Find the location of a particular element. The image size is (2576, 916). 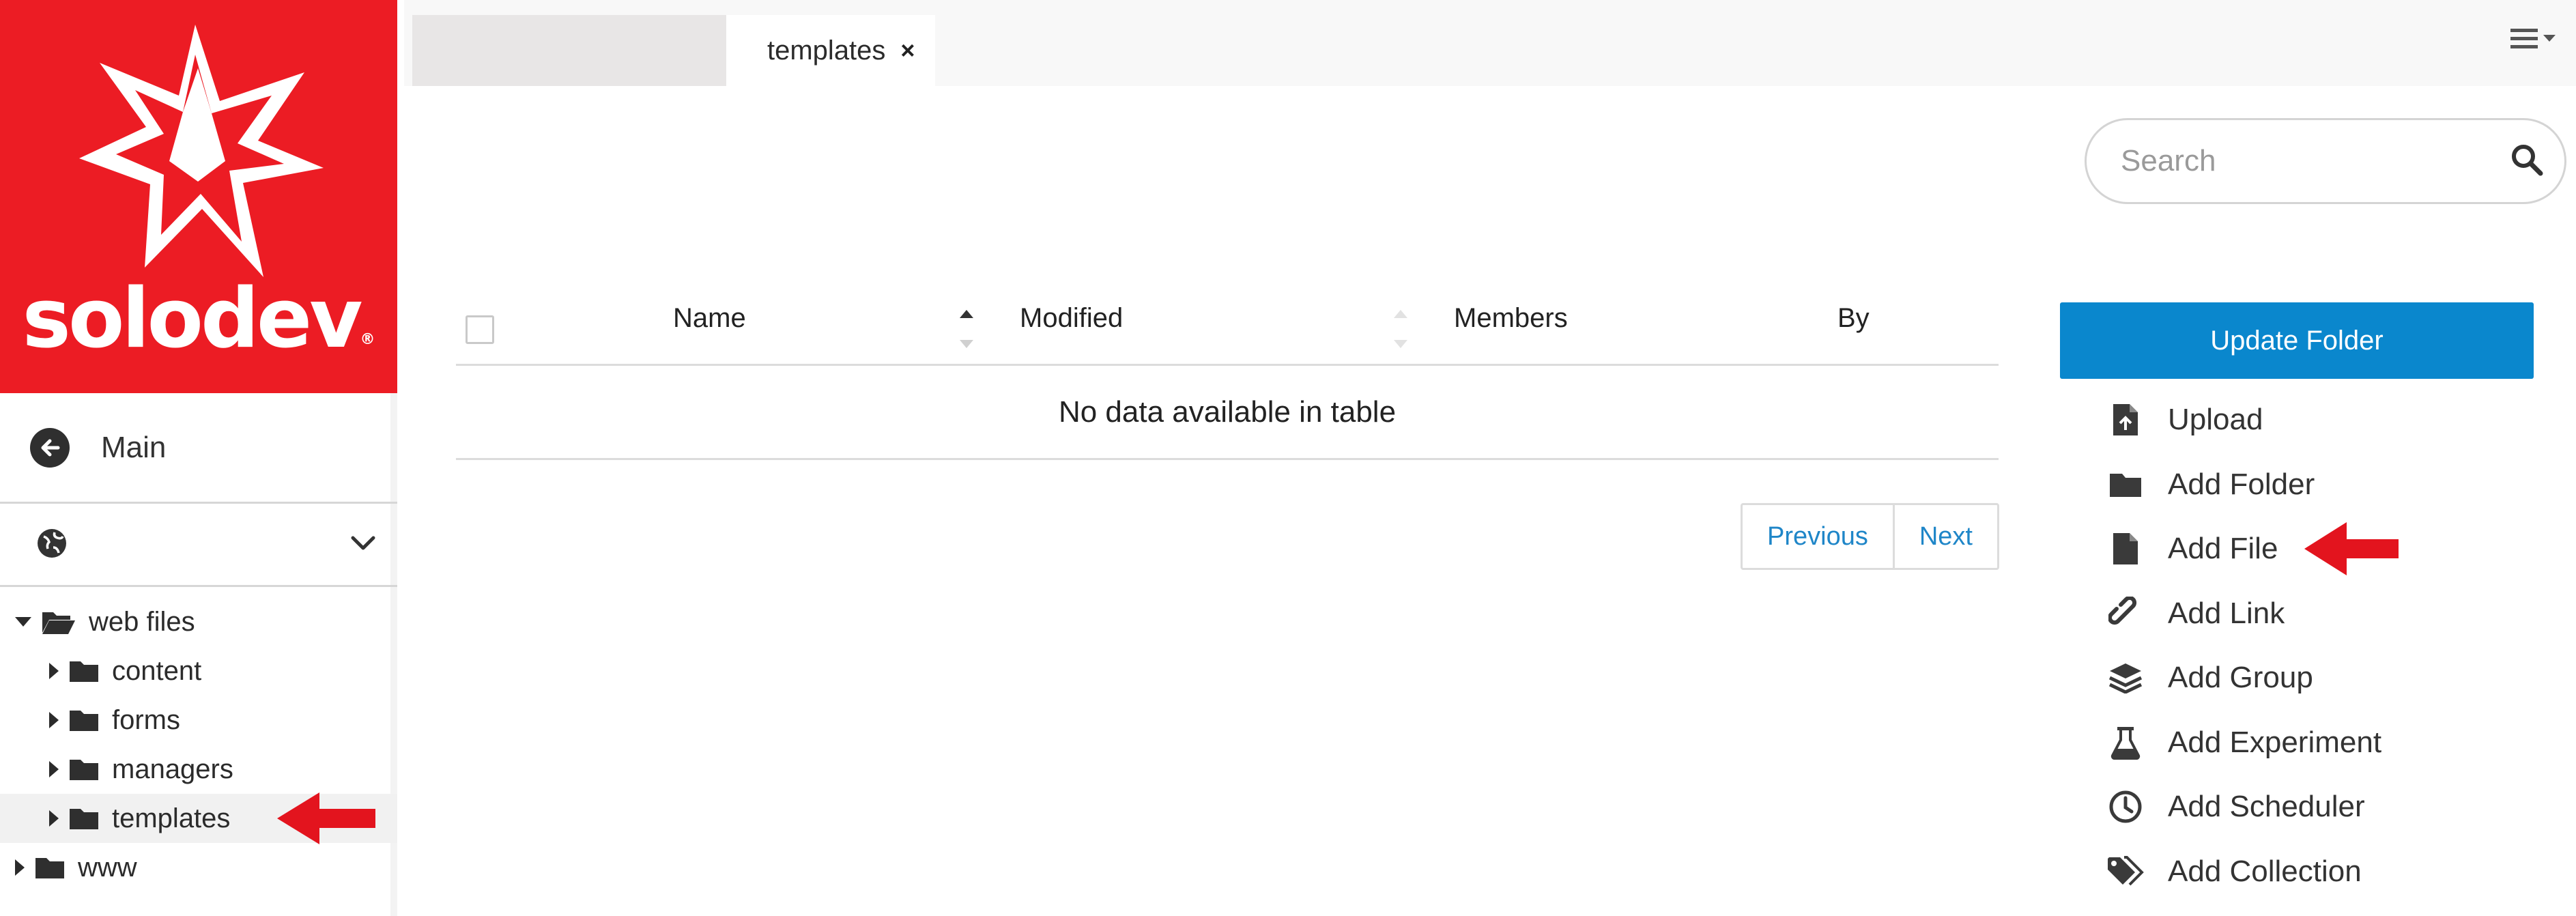

select-all-checkbox is located at coordinates (480, 329).